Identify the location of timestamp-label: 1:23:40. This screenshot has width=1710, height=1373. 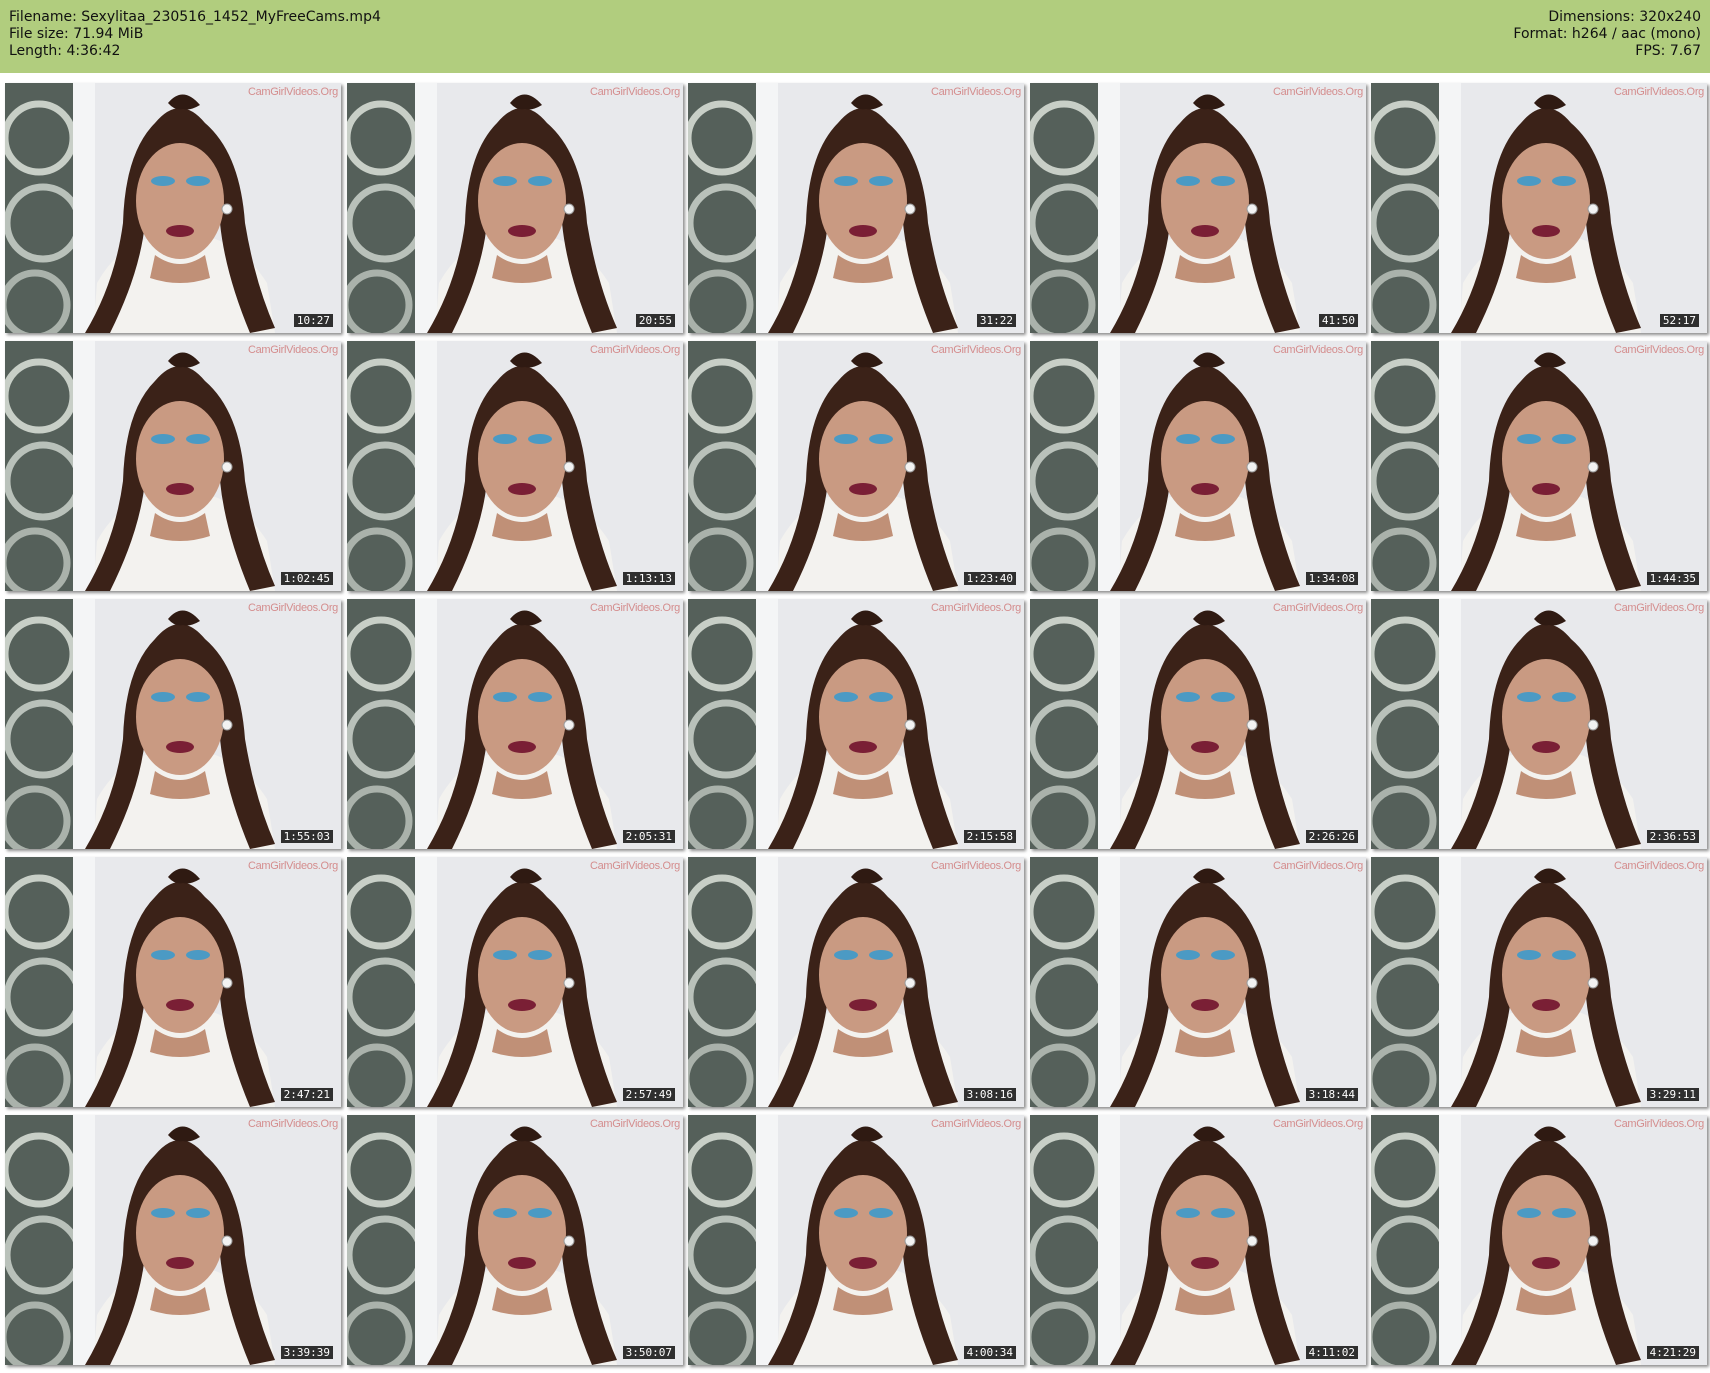
(989, 578).